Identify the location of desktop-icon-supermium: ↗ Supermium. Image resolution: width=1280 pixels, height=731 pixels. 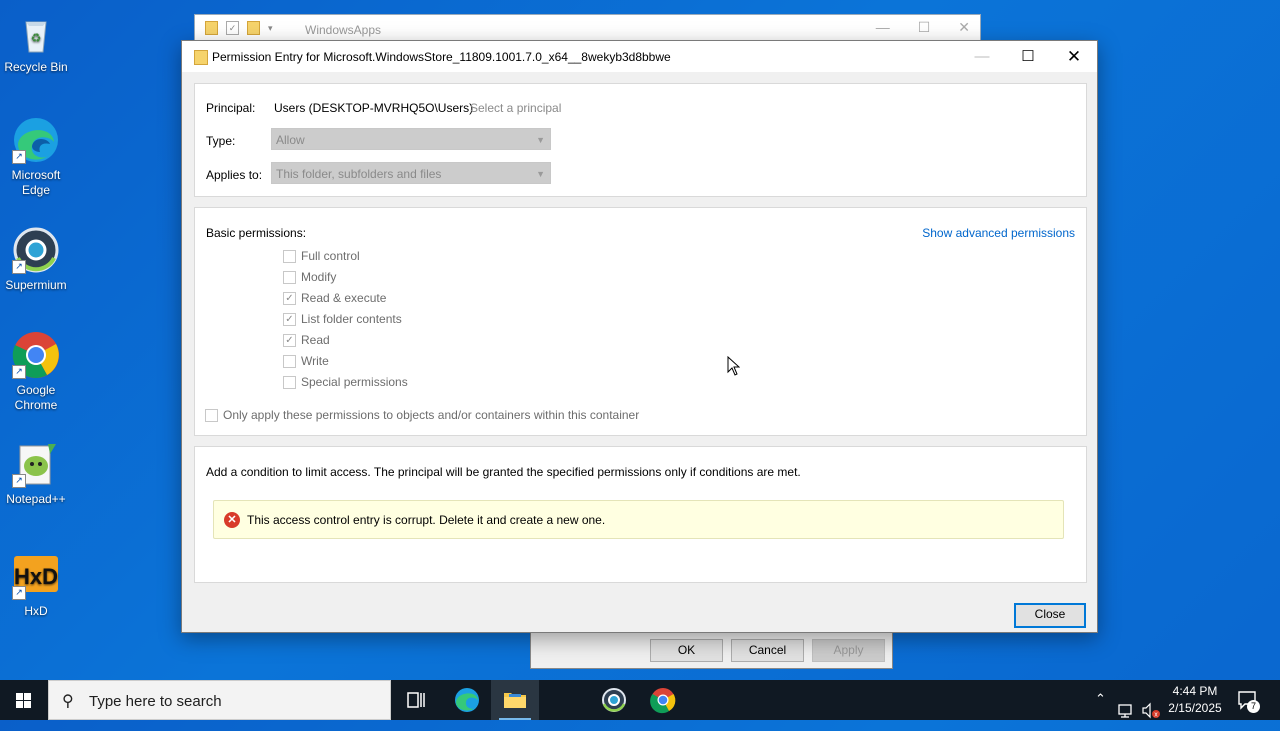
(36, 259).